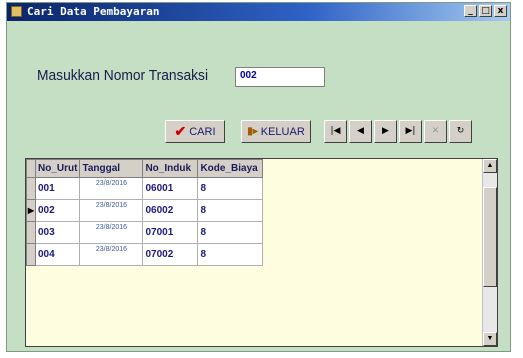 The height and width of the screenshot is (358, 523). Describe the element at coordinates (490, 237) in the screenshot. I see `scroll-thumb` at that location.